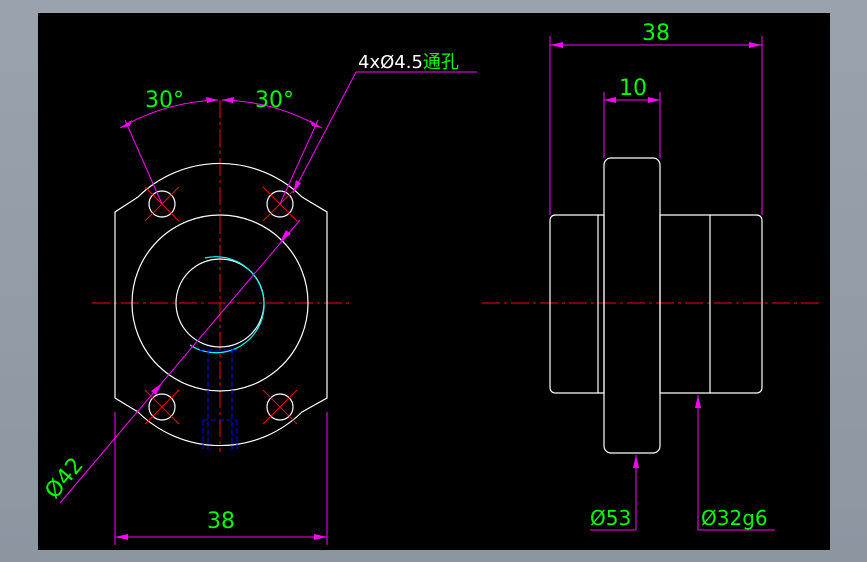 Image resolution: width=867 pixels, height=562 pixels. I want to click on overall-width-label: 38, so click(656, 33).